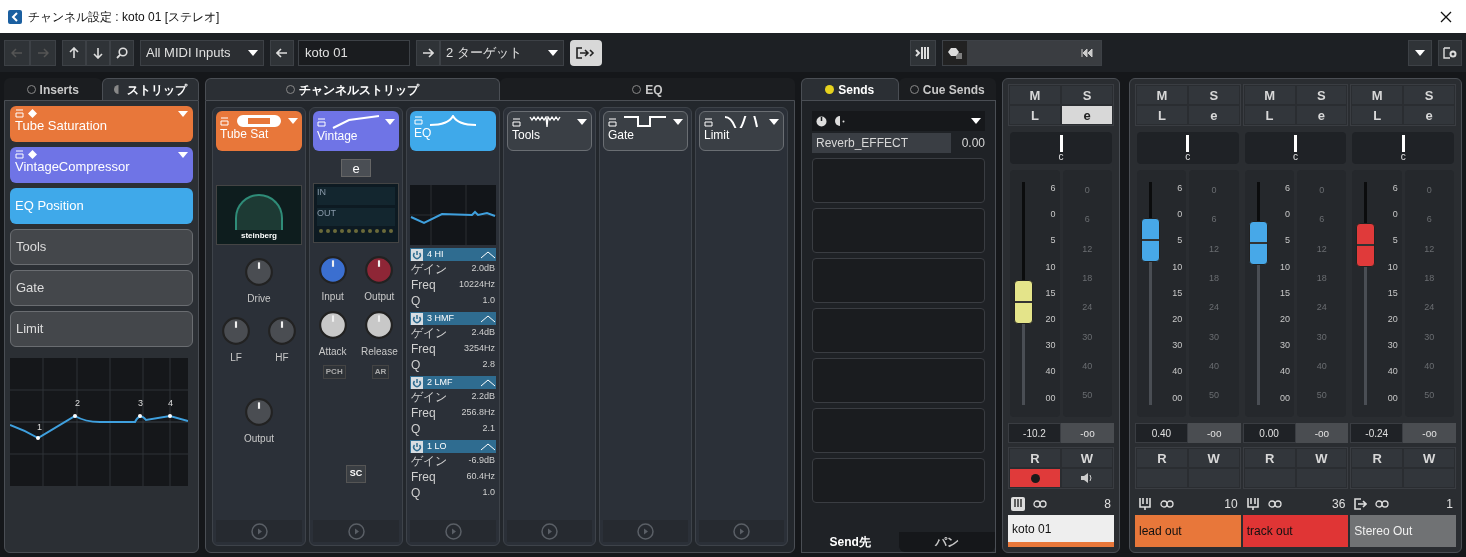 Image resolution: width=1466 pixels, height=557 pixels. I want to click on mode-switch: AR, so click(380, 372).